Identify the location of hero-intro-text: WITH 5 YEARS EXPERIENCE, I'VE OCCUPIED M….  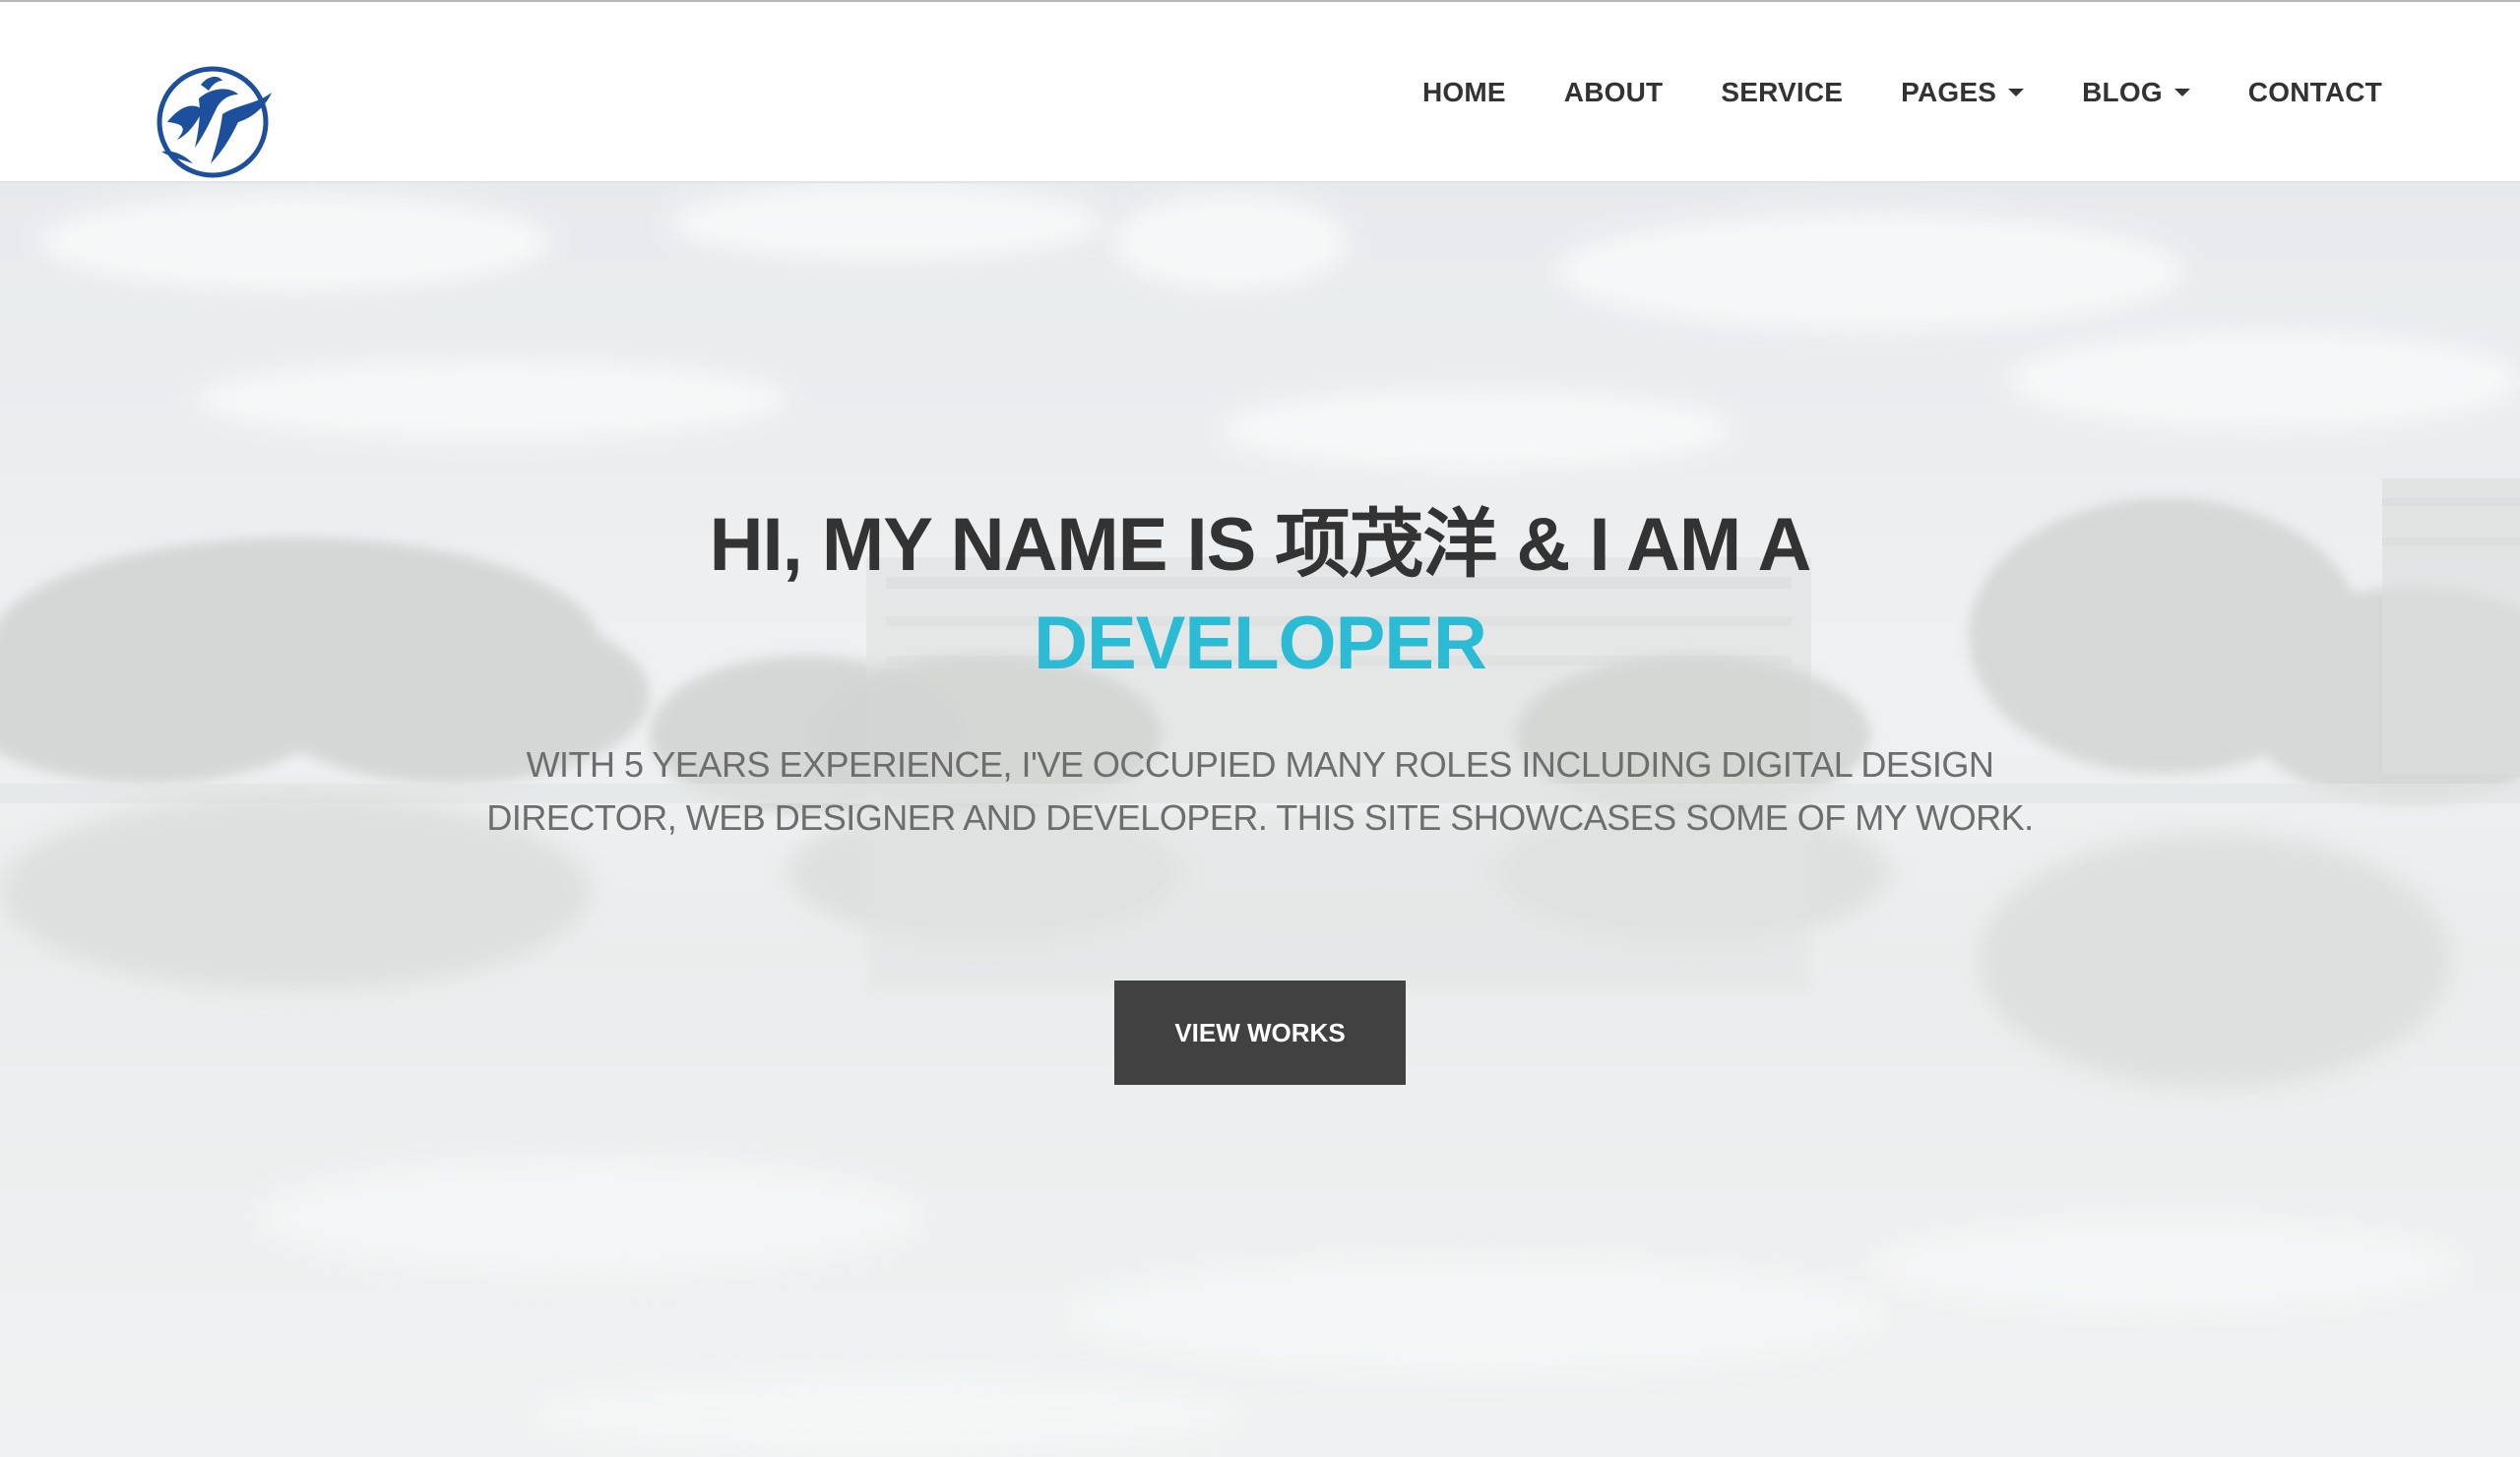
(1260, 791).